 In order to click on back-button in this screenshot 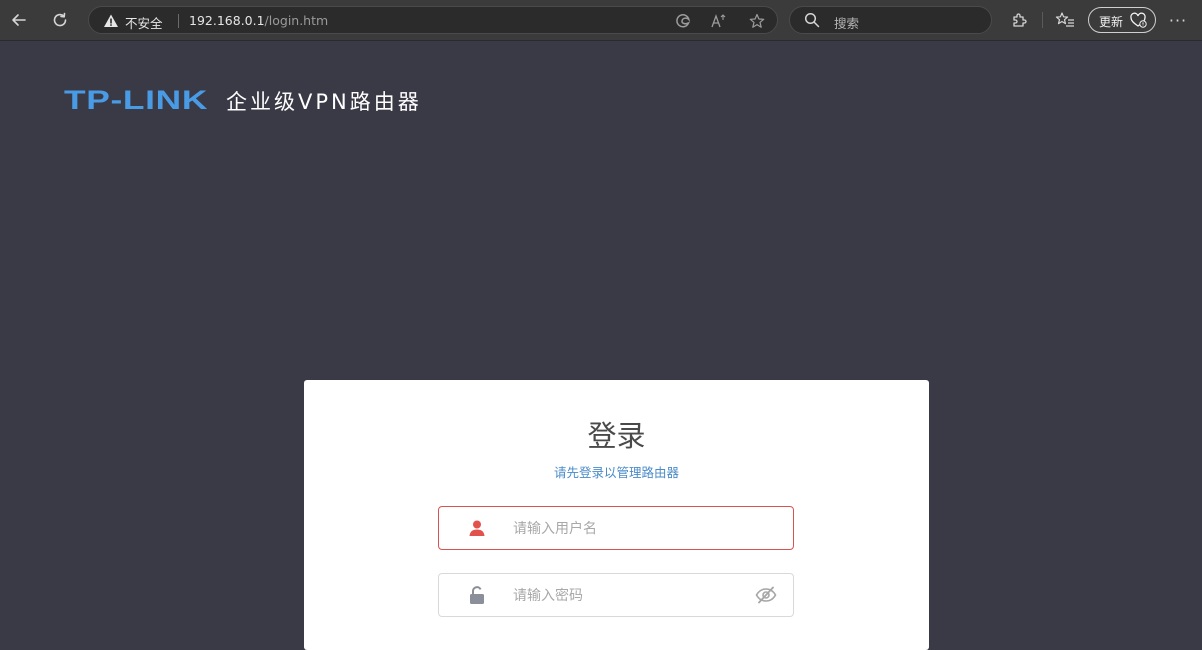, I will do `click(19, 20)`.